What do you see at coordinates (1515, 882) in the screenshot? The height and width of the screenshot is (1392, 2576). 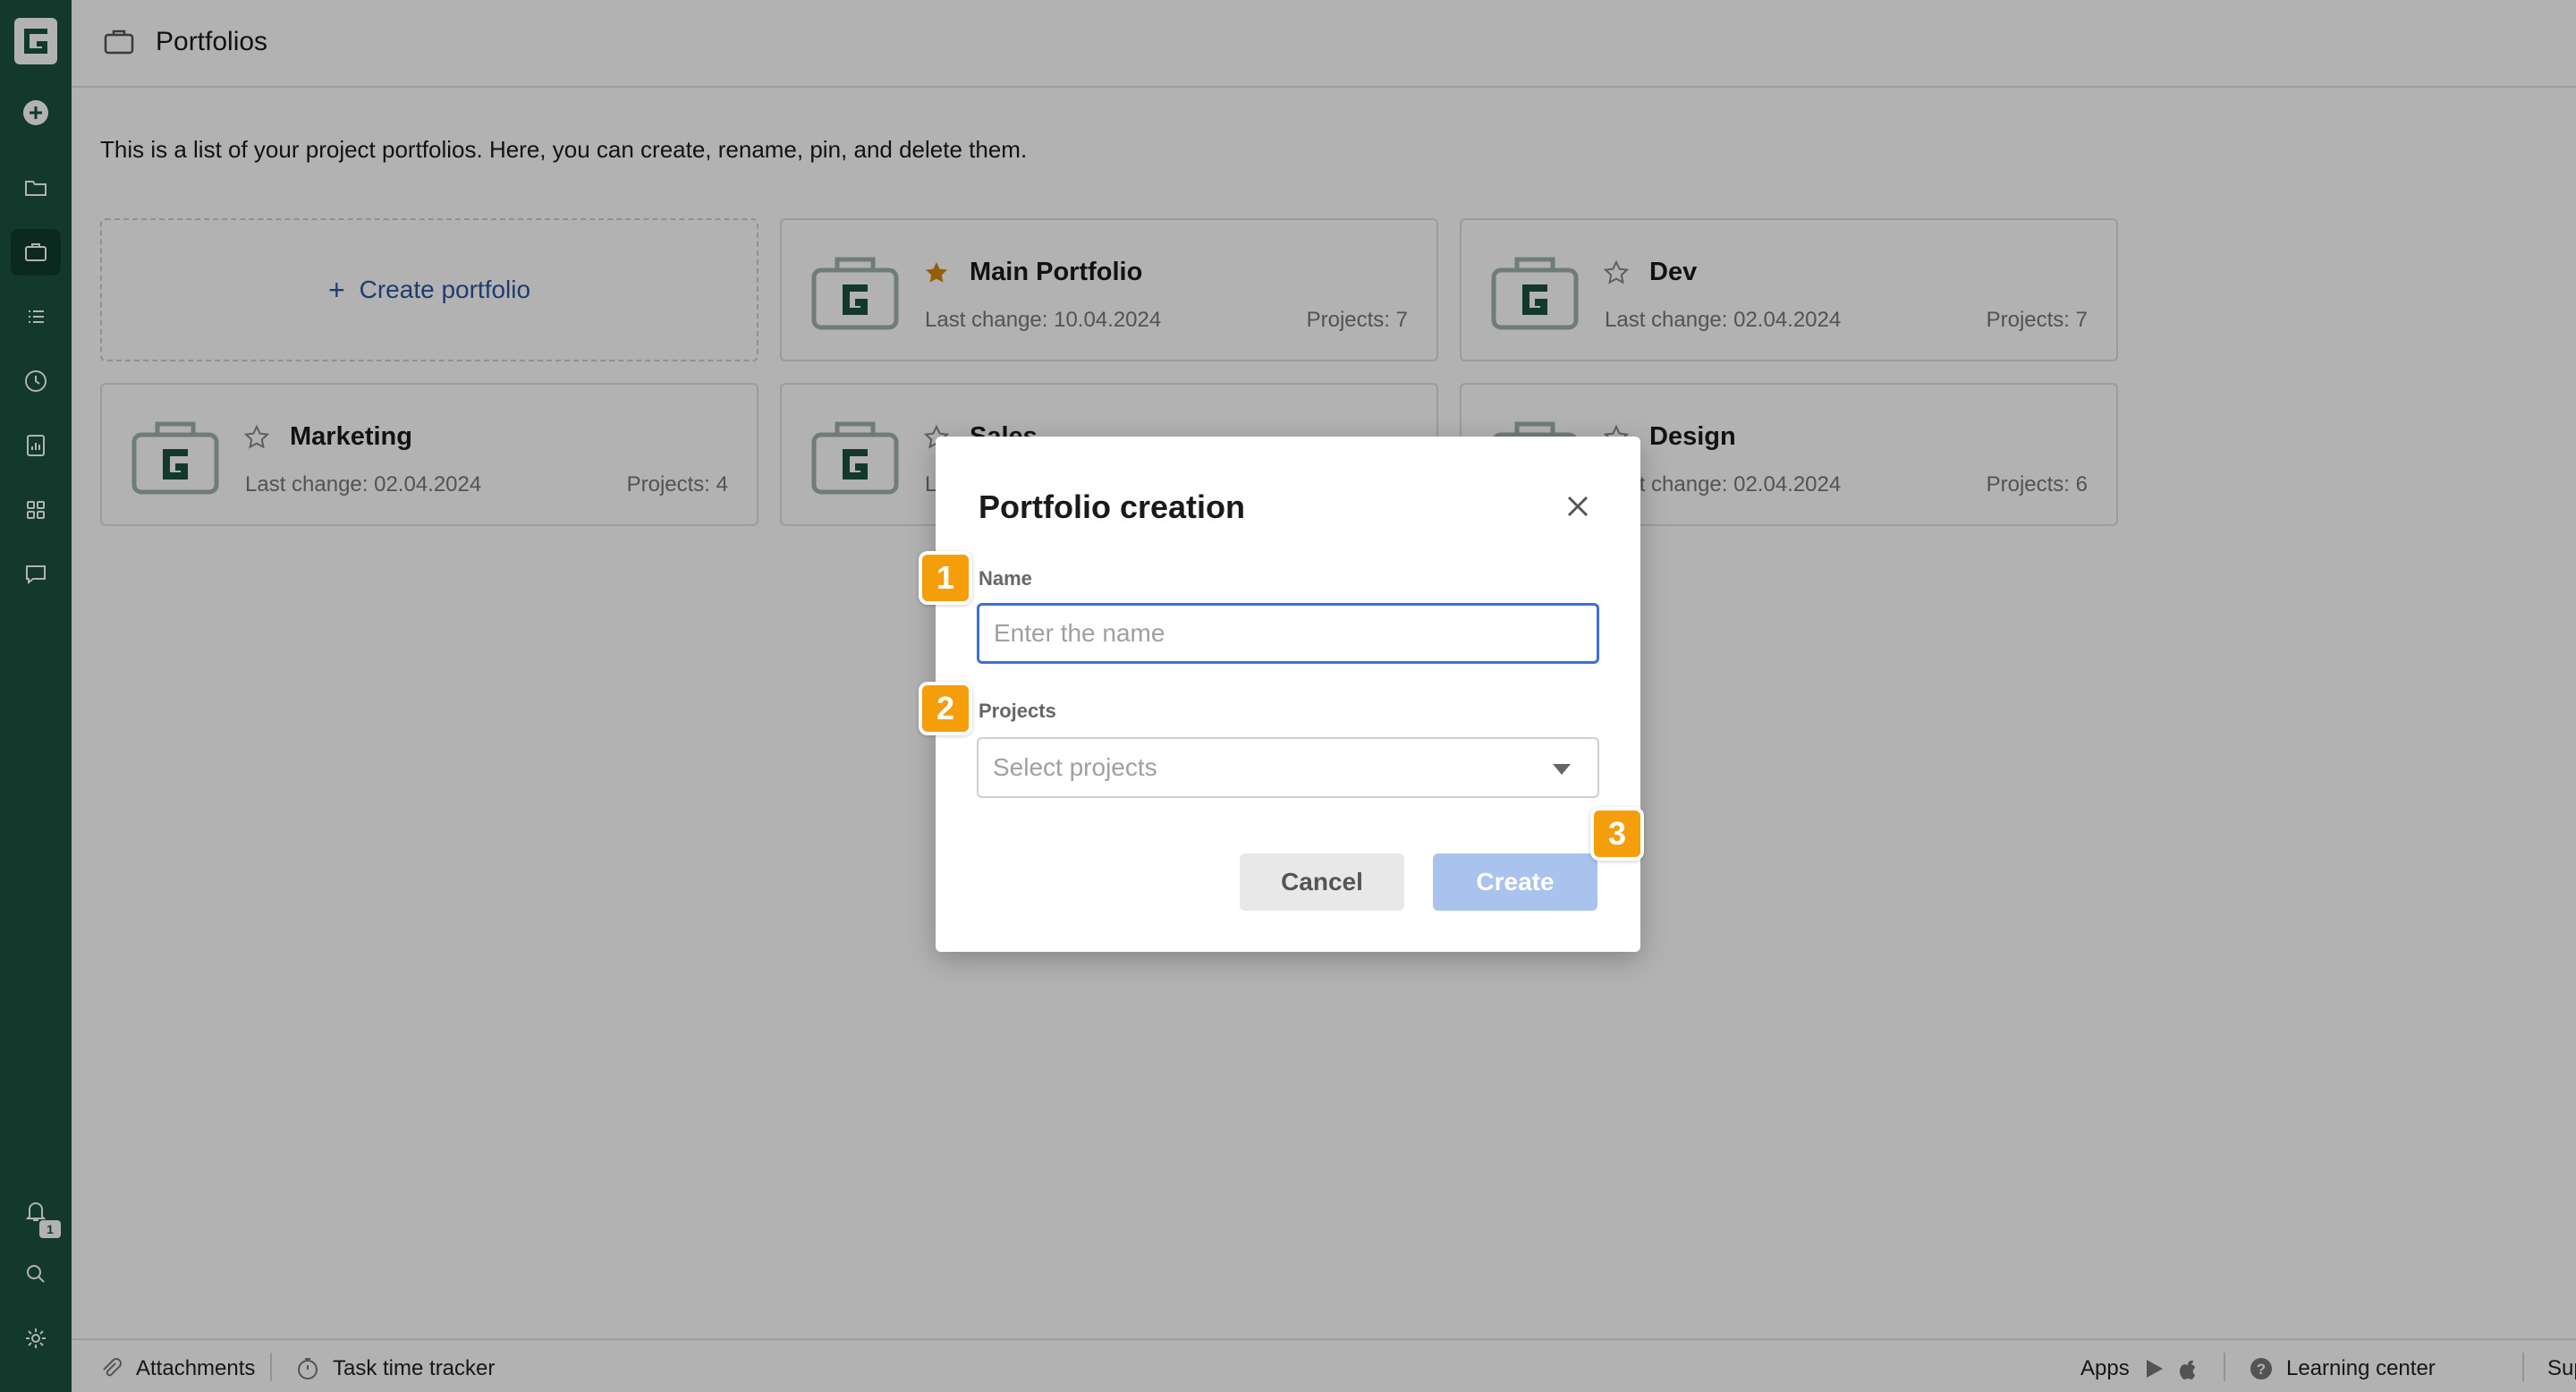 I see `create-button: Create` at bounding box center [1515, 882].